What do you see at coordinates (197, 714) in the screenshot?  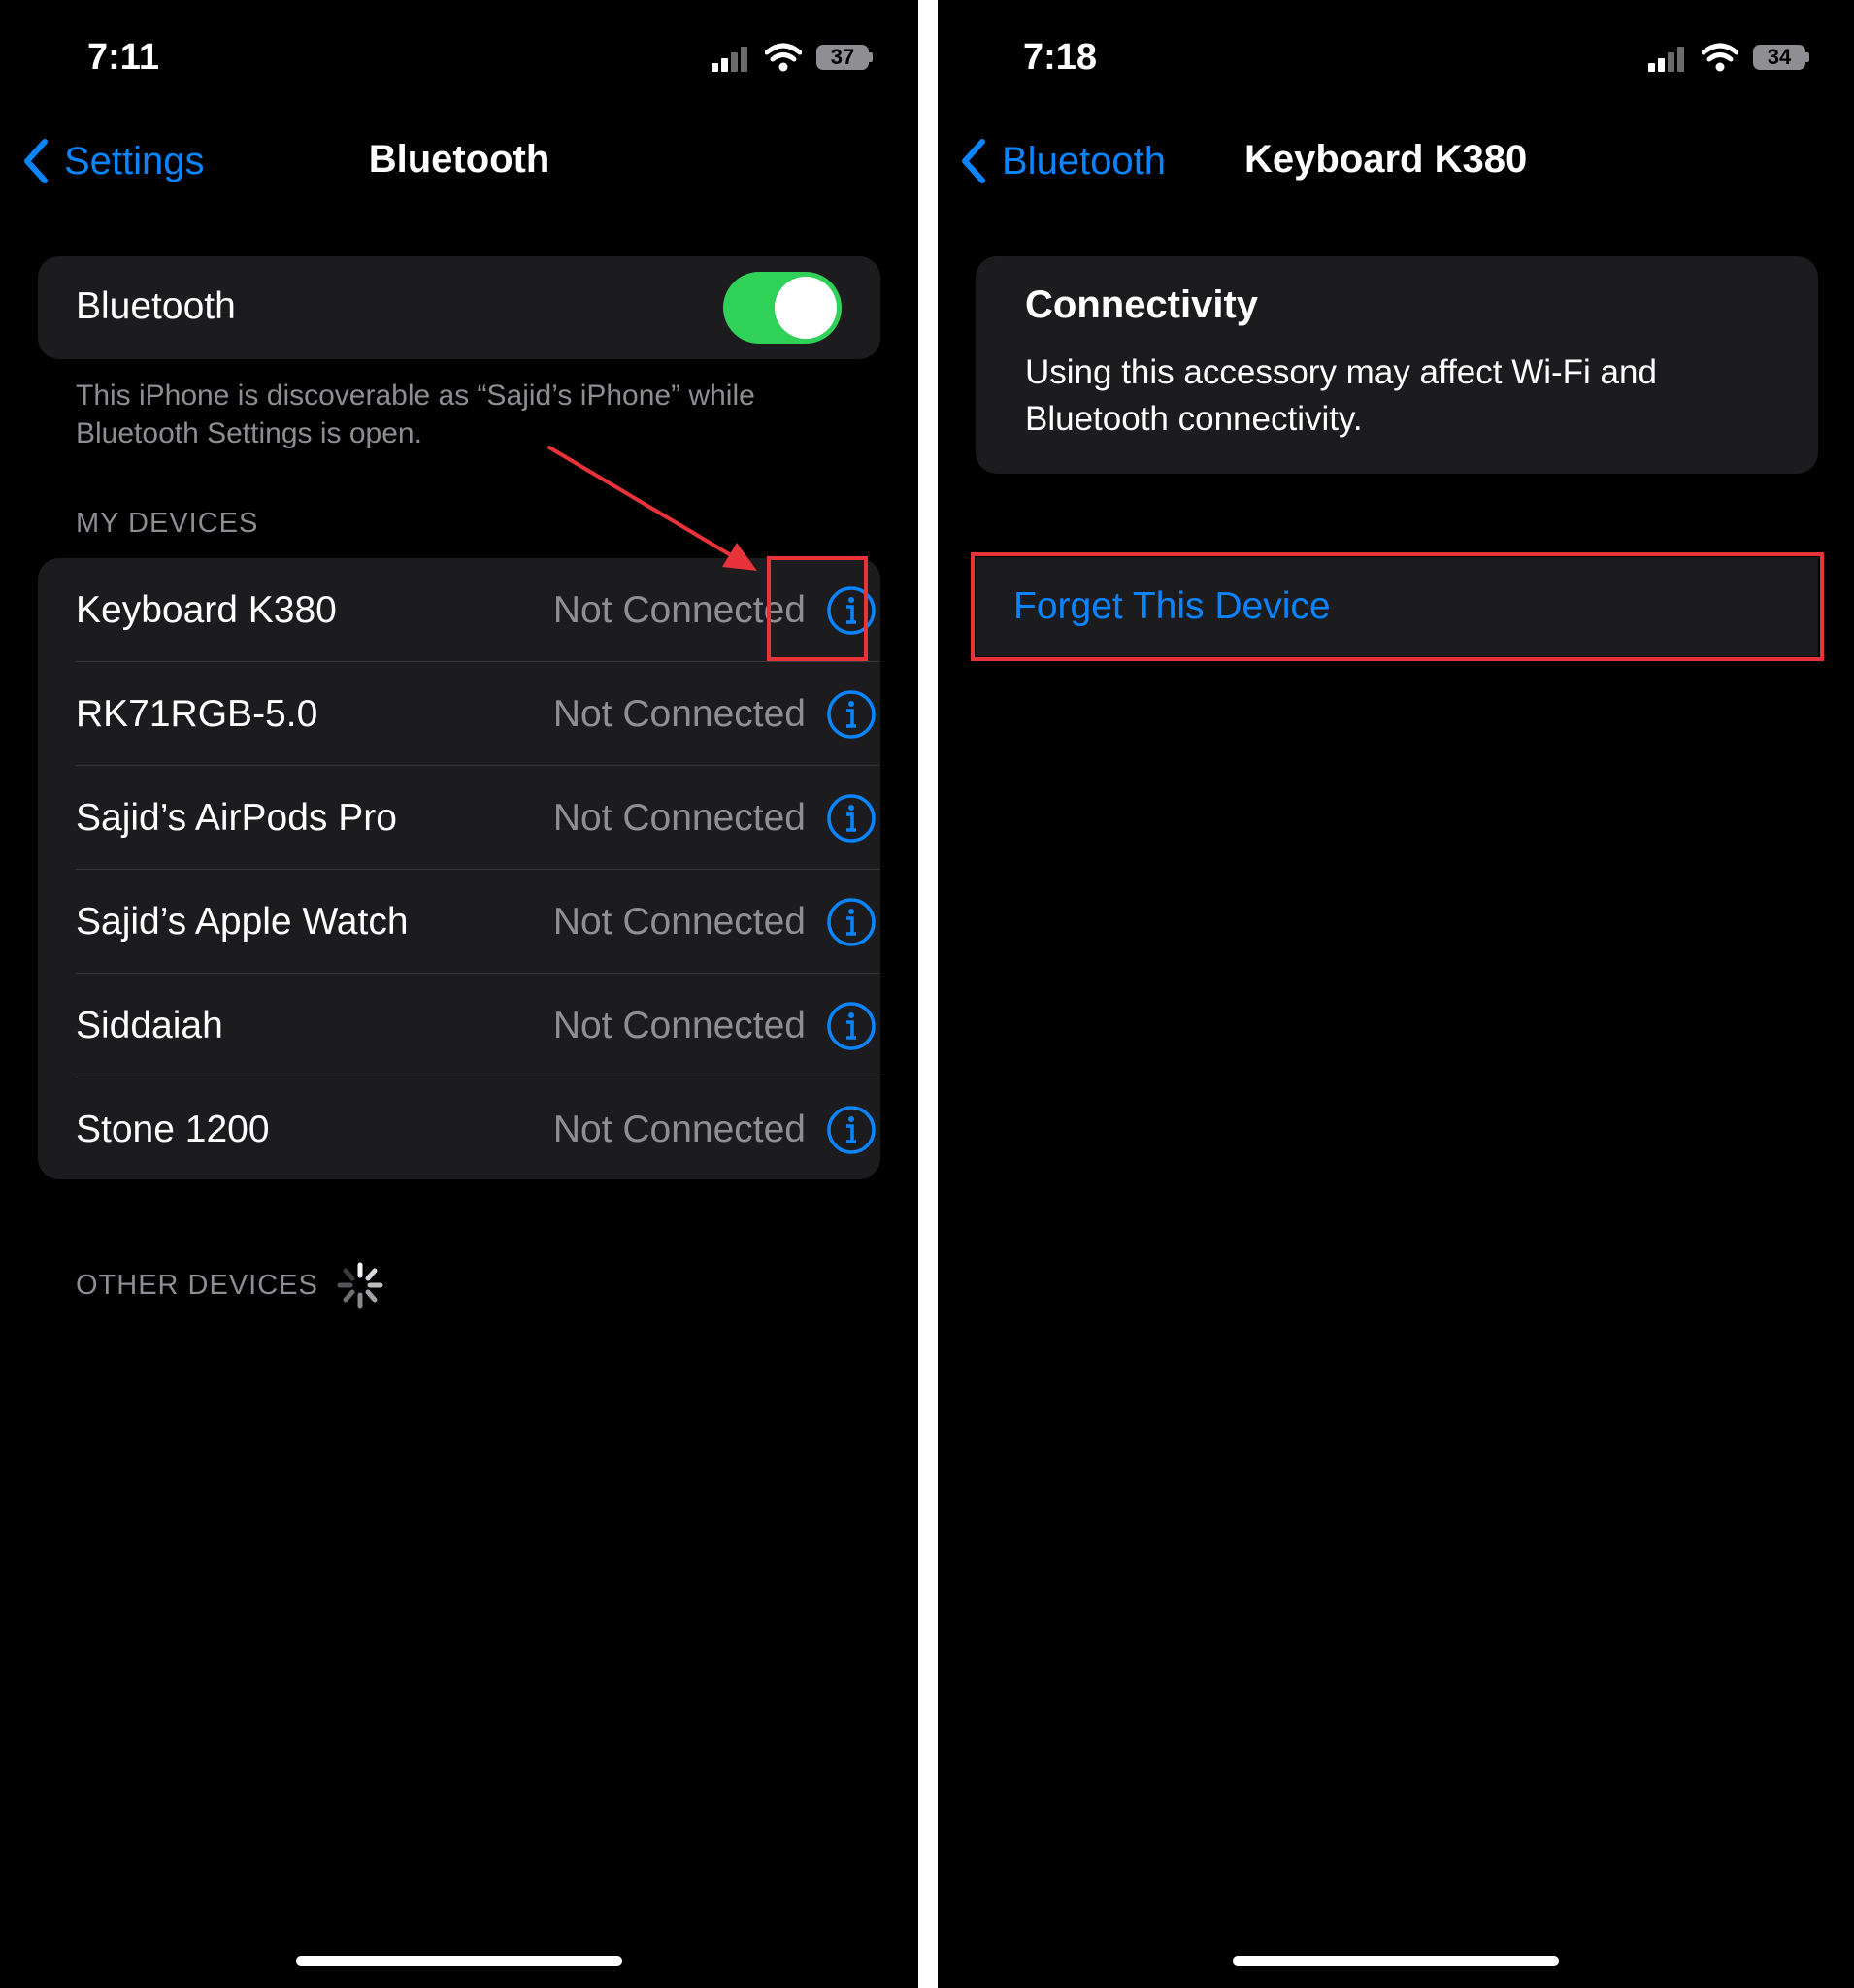 I see `device-name: RK71RGB-5.0` at bounding box center [197, 714].